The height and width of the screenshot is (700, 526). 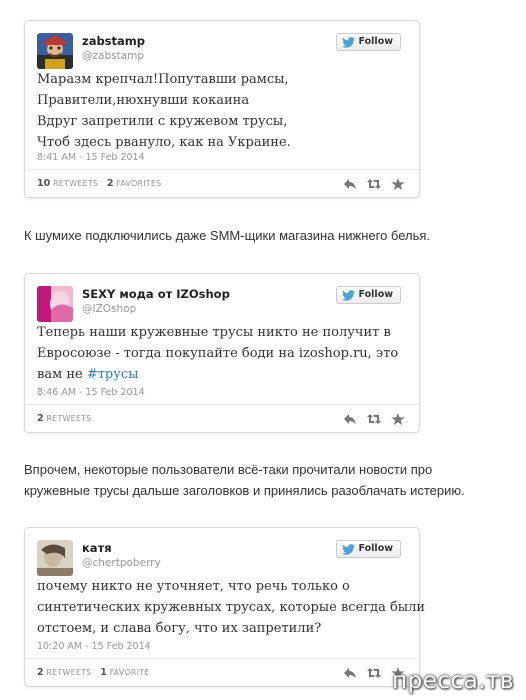 What do you see at coordinates (97, 548) in the screenshot?
I see `author-name: катя` at bounding box center [97, 548].